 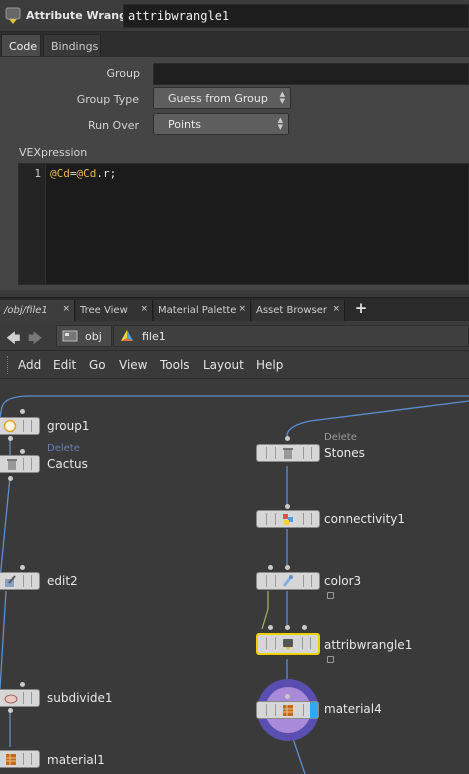 I want to click on node-label-stones: Stones, so click(x=344, y=453).